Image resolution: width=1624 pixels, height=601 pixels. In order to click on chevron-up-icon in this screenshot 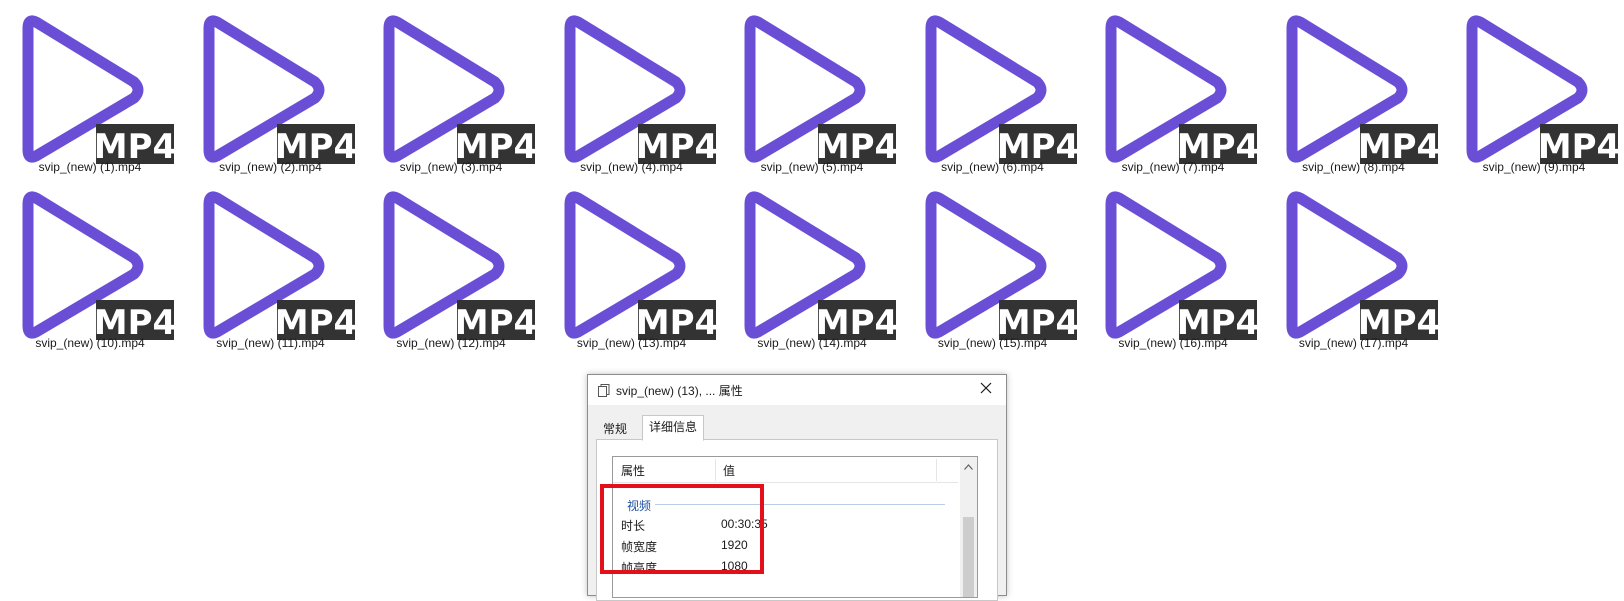, I will do `click(968, 466)`.